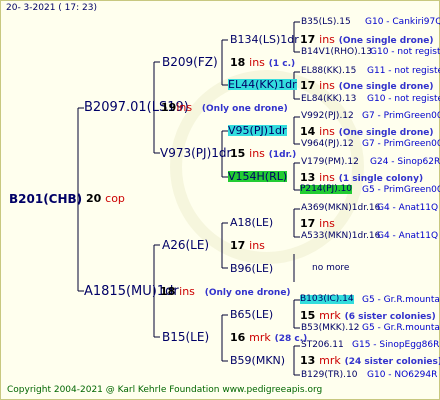 This screenshot has width=440, height=400. Describe the element at coordinates (341, 208) in the screenshot. I see `gen4-queen-9: A369(MKN)1dr.16` at that location.